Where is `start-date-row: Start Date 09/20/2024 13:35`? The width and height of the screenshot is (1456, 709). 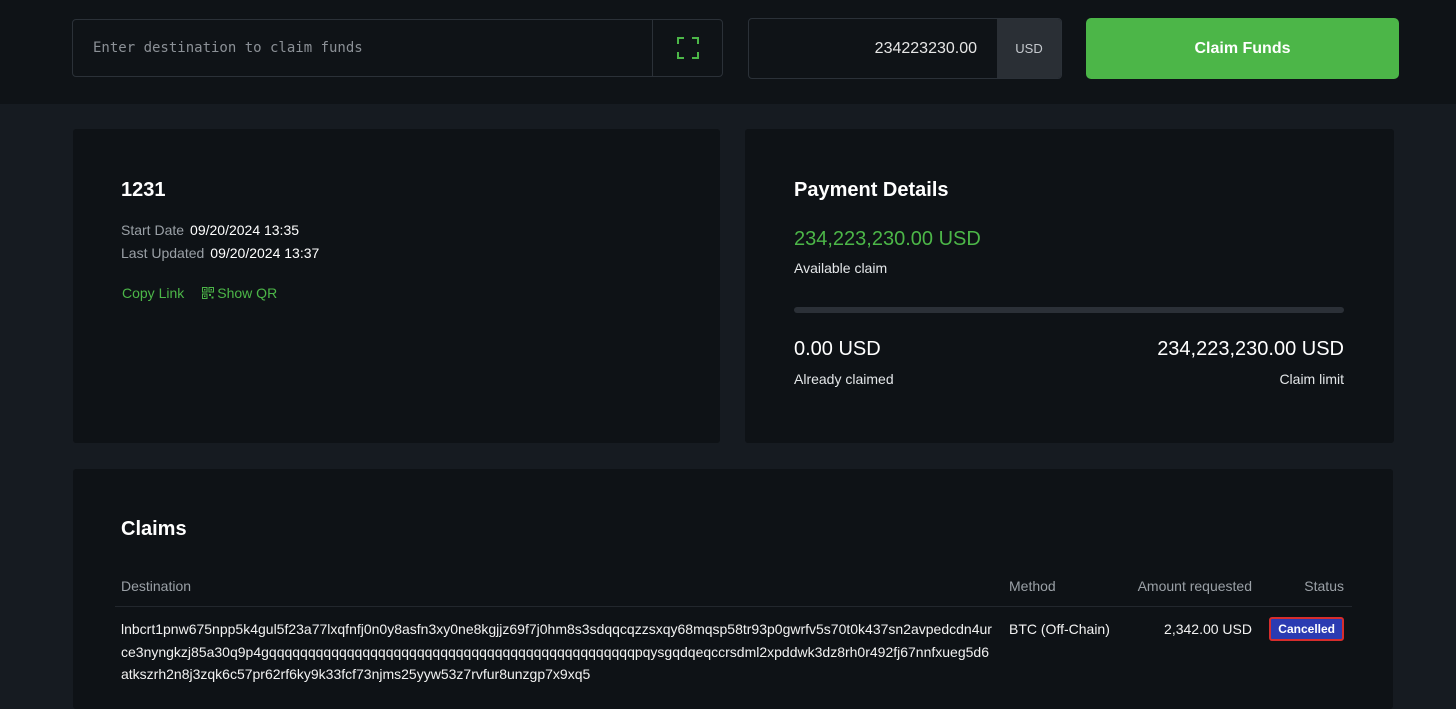 start-date-row: Start Date 09/20/2024 13:35 is located at coordinates (210, 230).